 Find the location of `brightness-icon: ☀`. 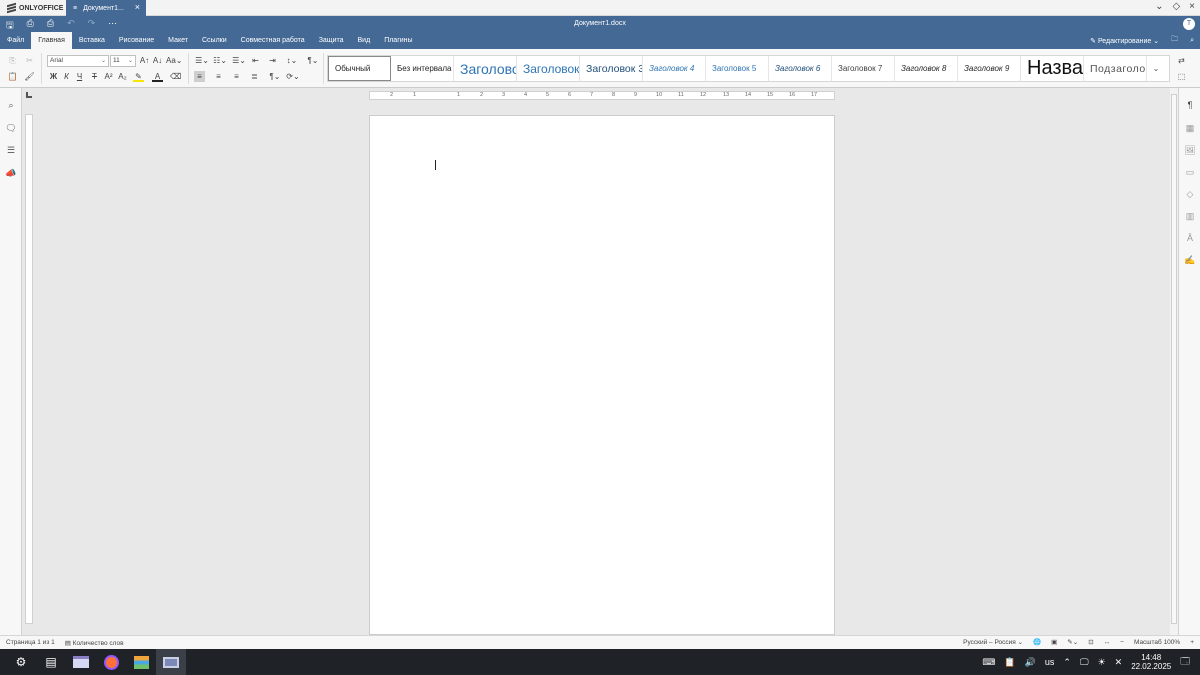

brightness-icon: ☀ is located at coordinates (1102, 662).